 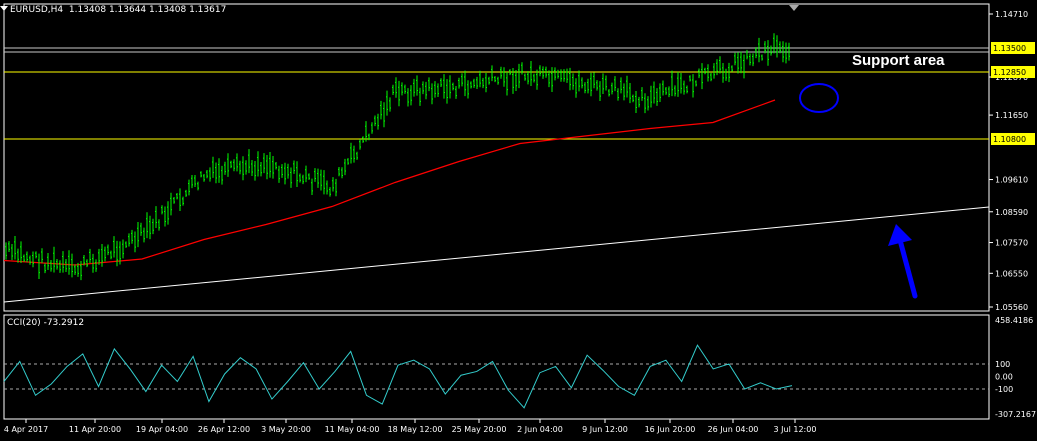 I want to click on time-axis-label: 18 May 12:00, so click(x=415, y=429).